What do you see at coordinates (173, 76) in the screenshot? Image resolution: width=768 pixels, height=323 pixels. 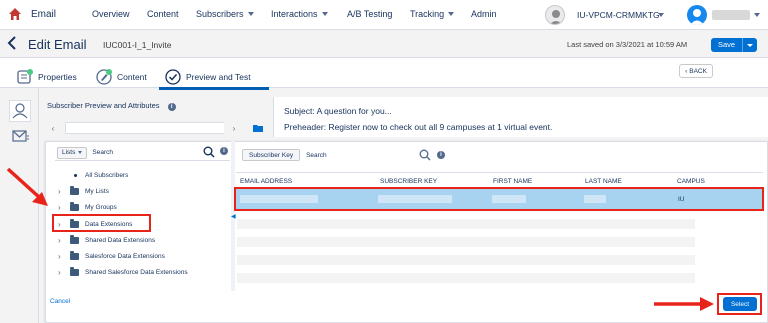 I see `checkmark-circle-icon` at bounding box center [173, 76].